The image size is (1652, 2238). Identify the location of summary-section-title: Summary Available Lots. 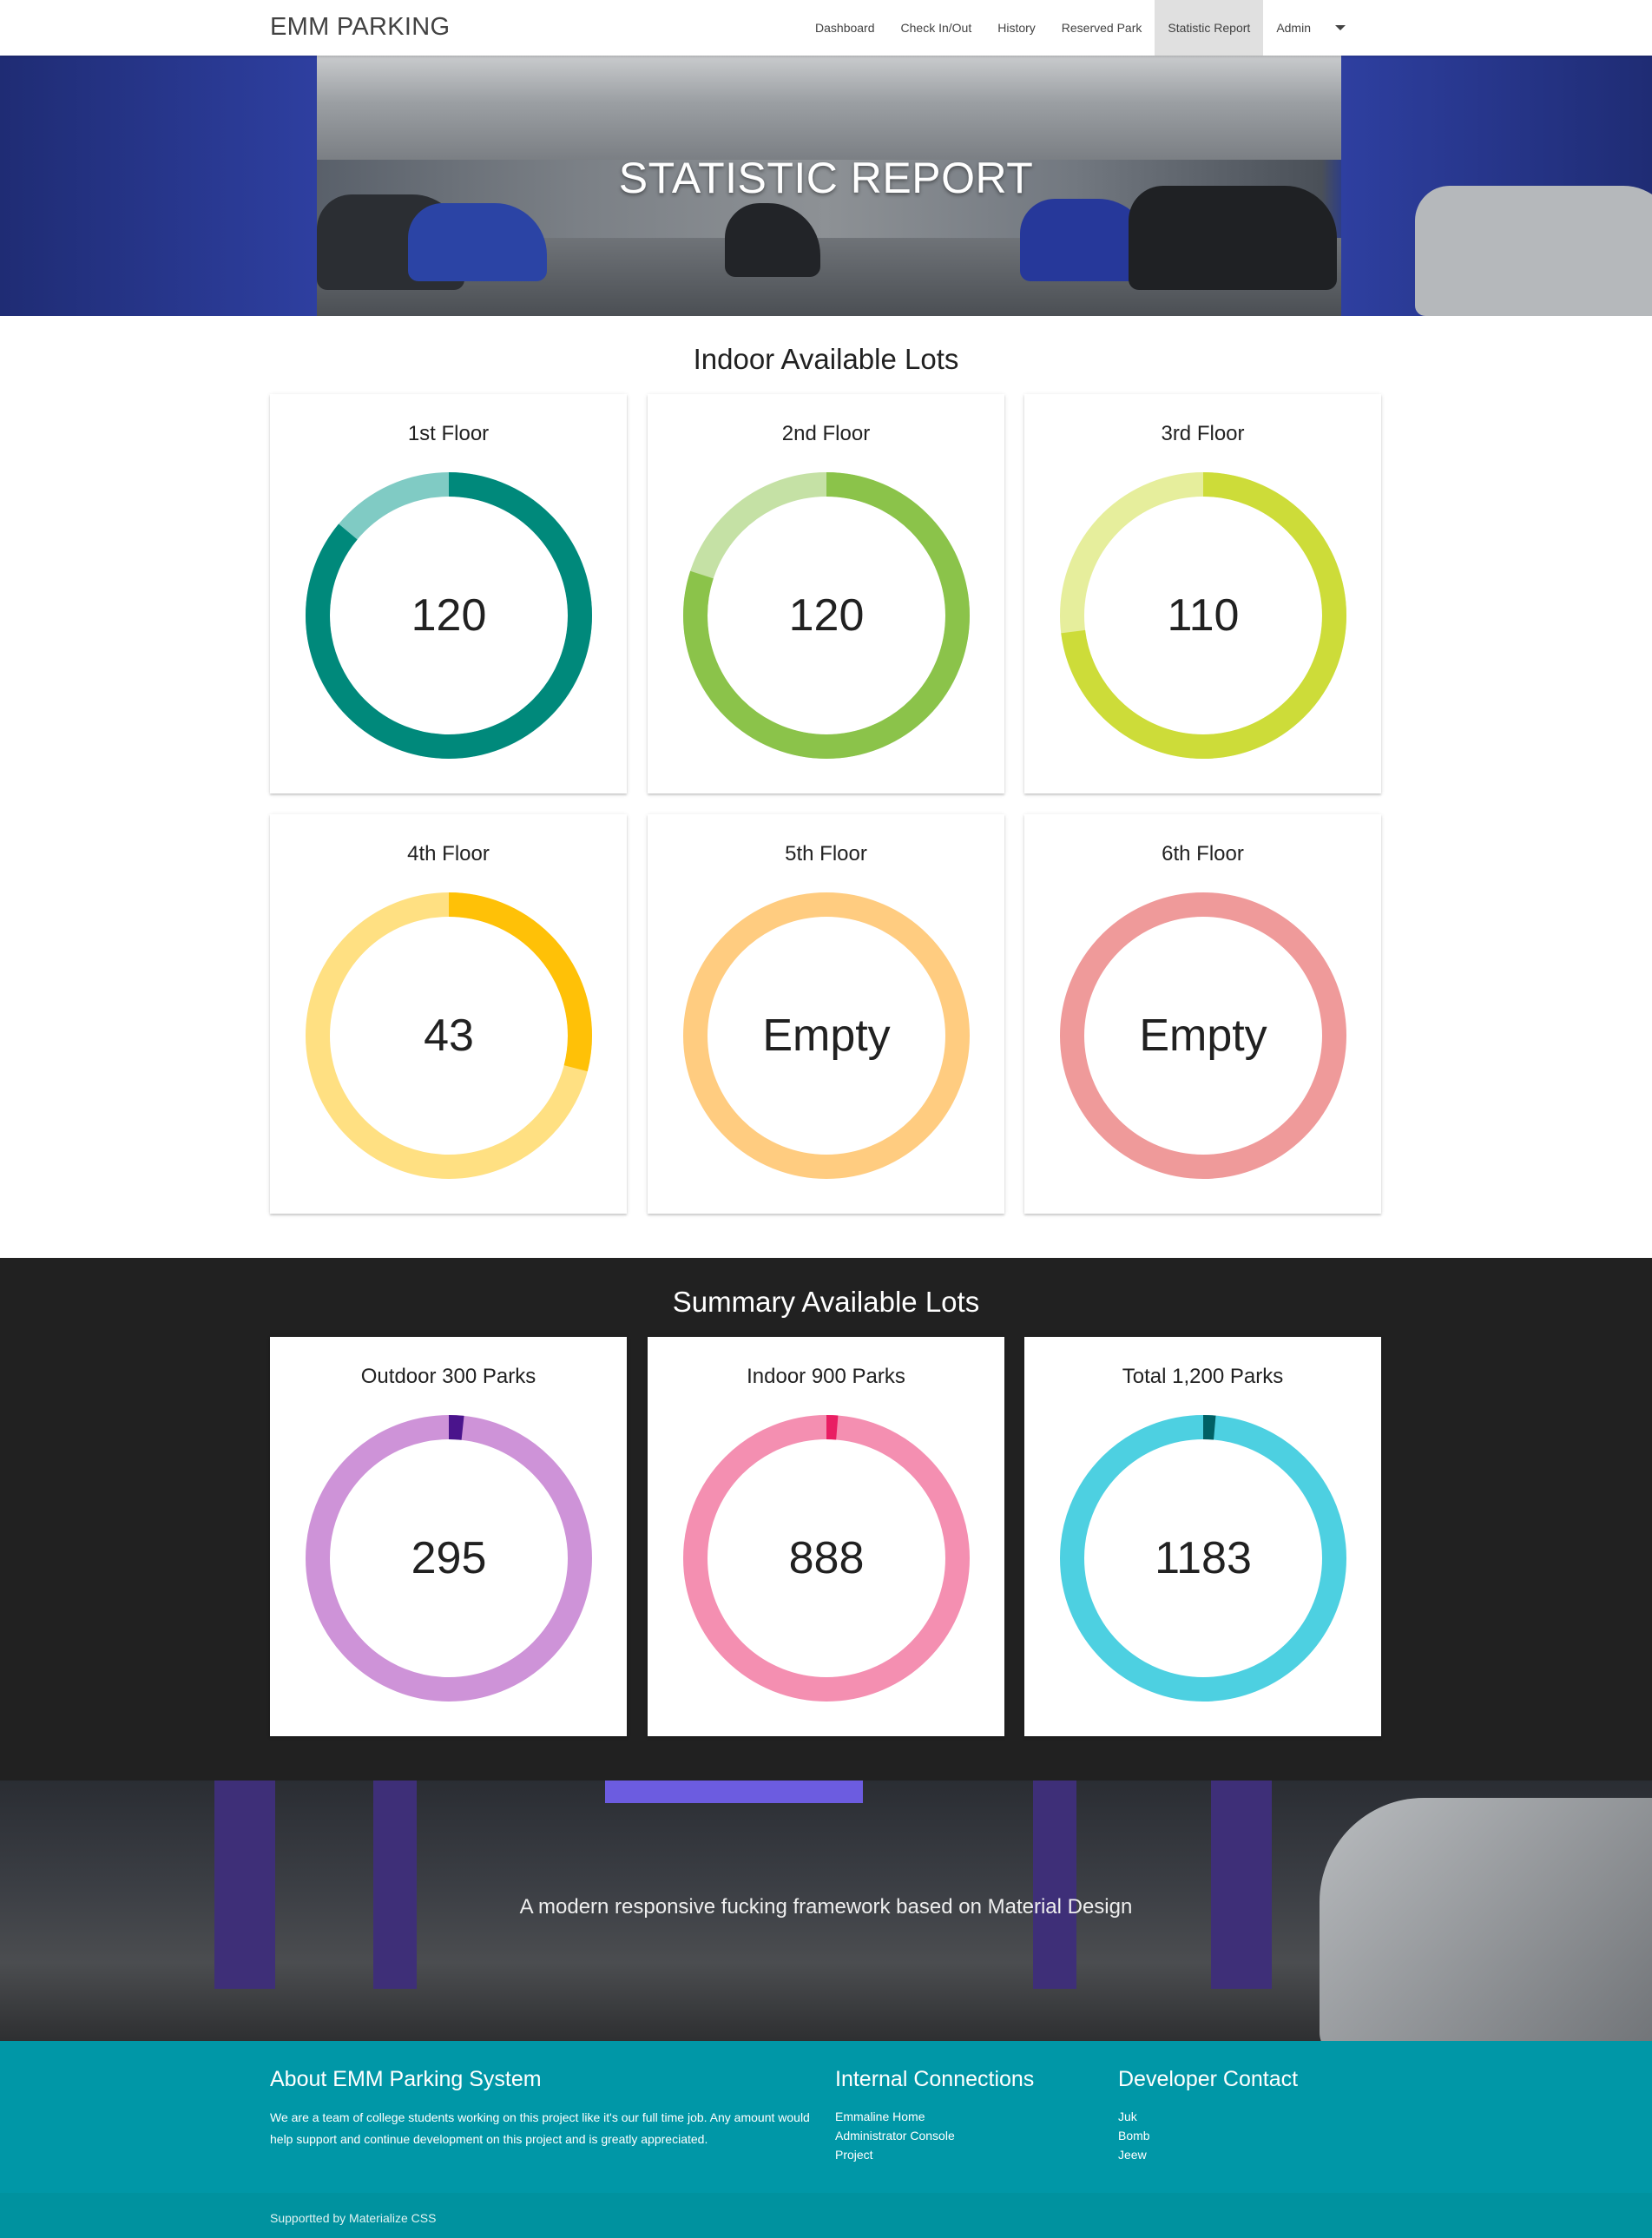
(826, 1302).